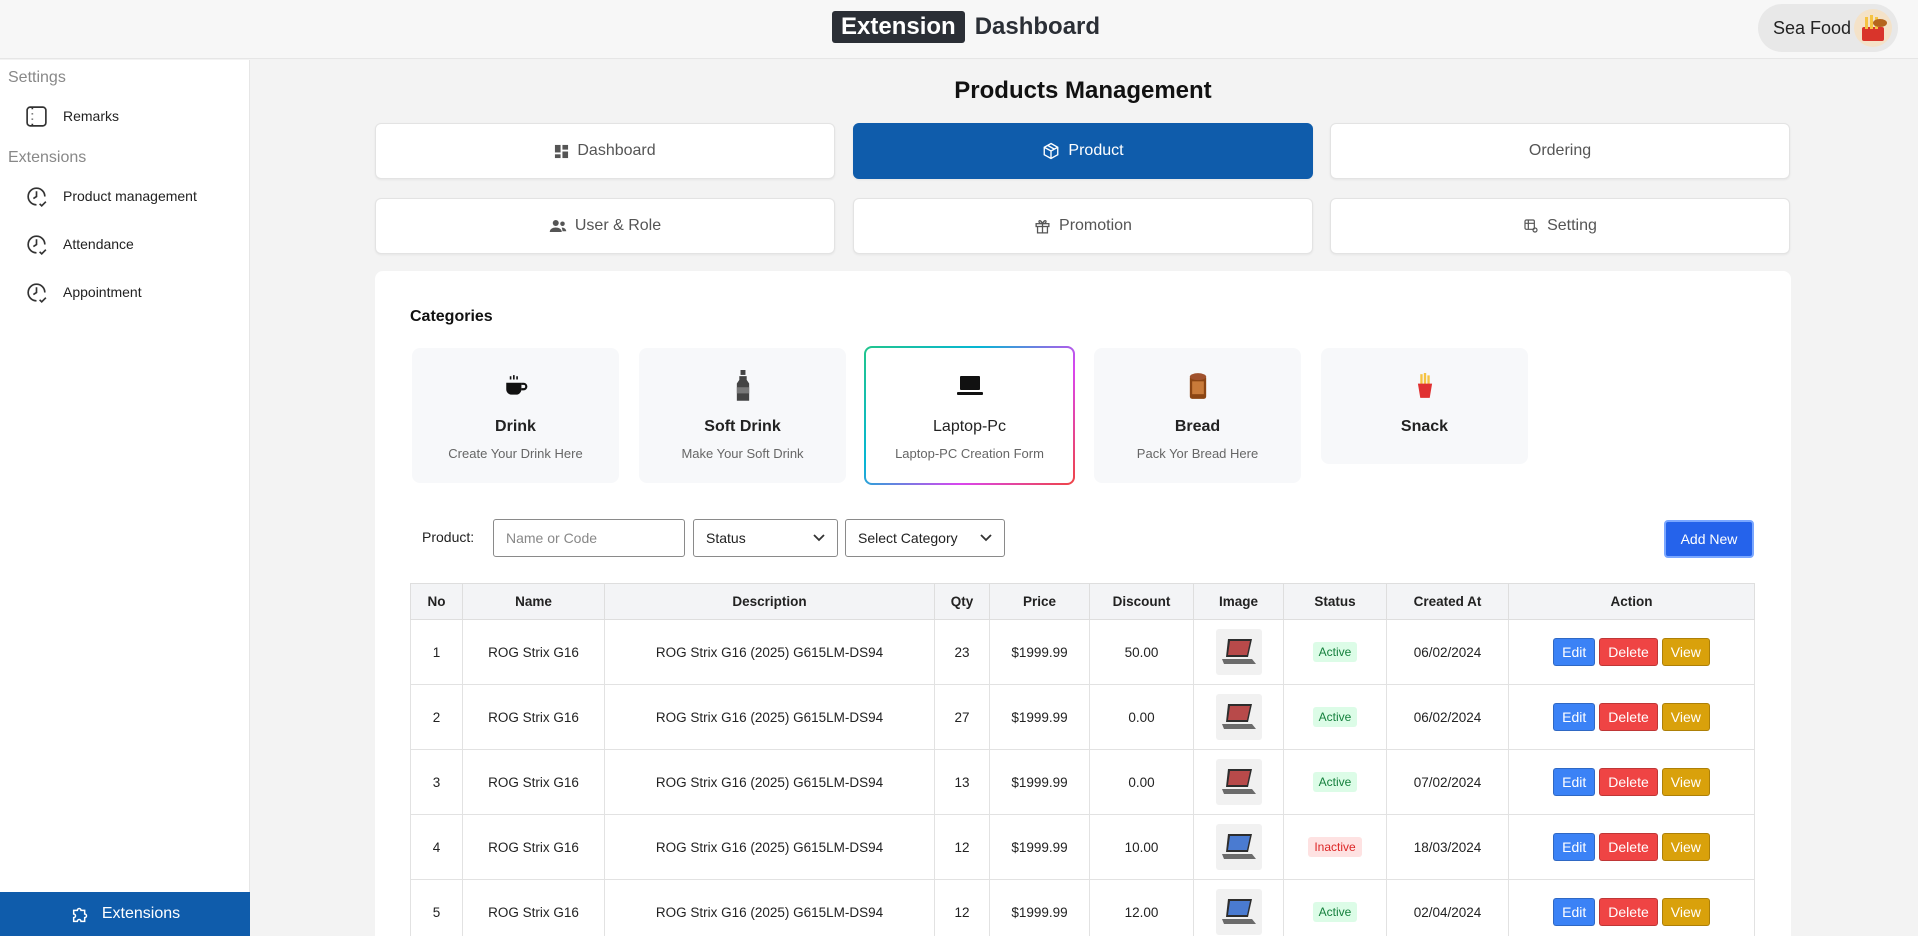 The height and width of the screenshot is (936, 1918). What do you see at coordinates (1424, 426) in the screenshot?
I see `category-name: Snack` at bounding box center [1424, 426].